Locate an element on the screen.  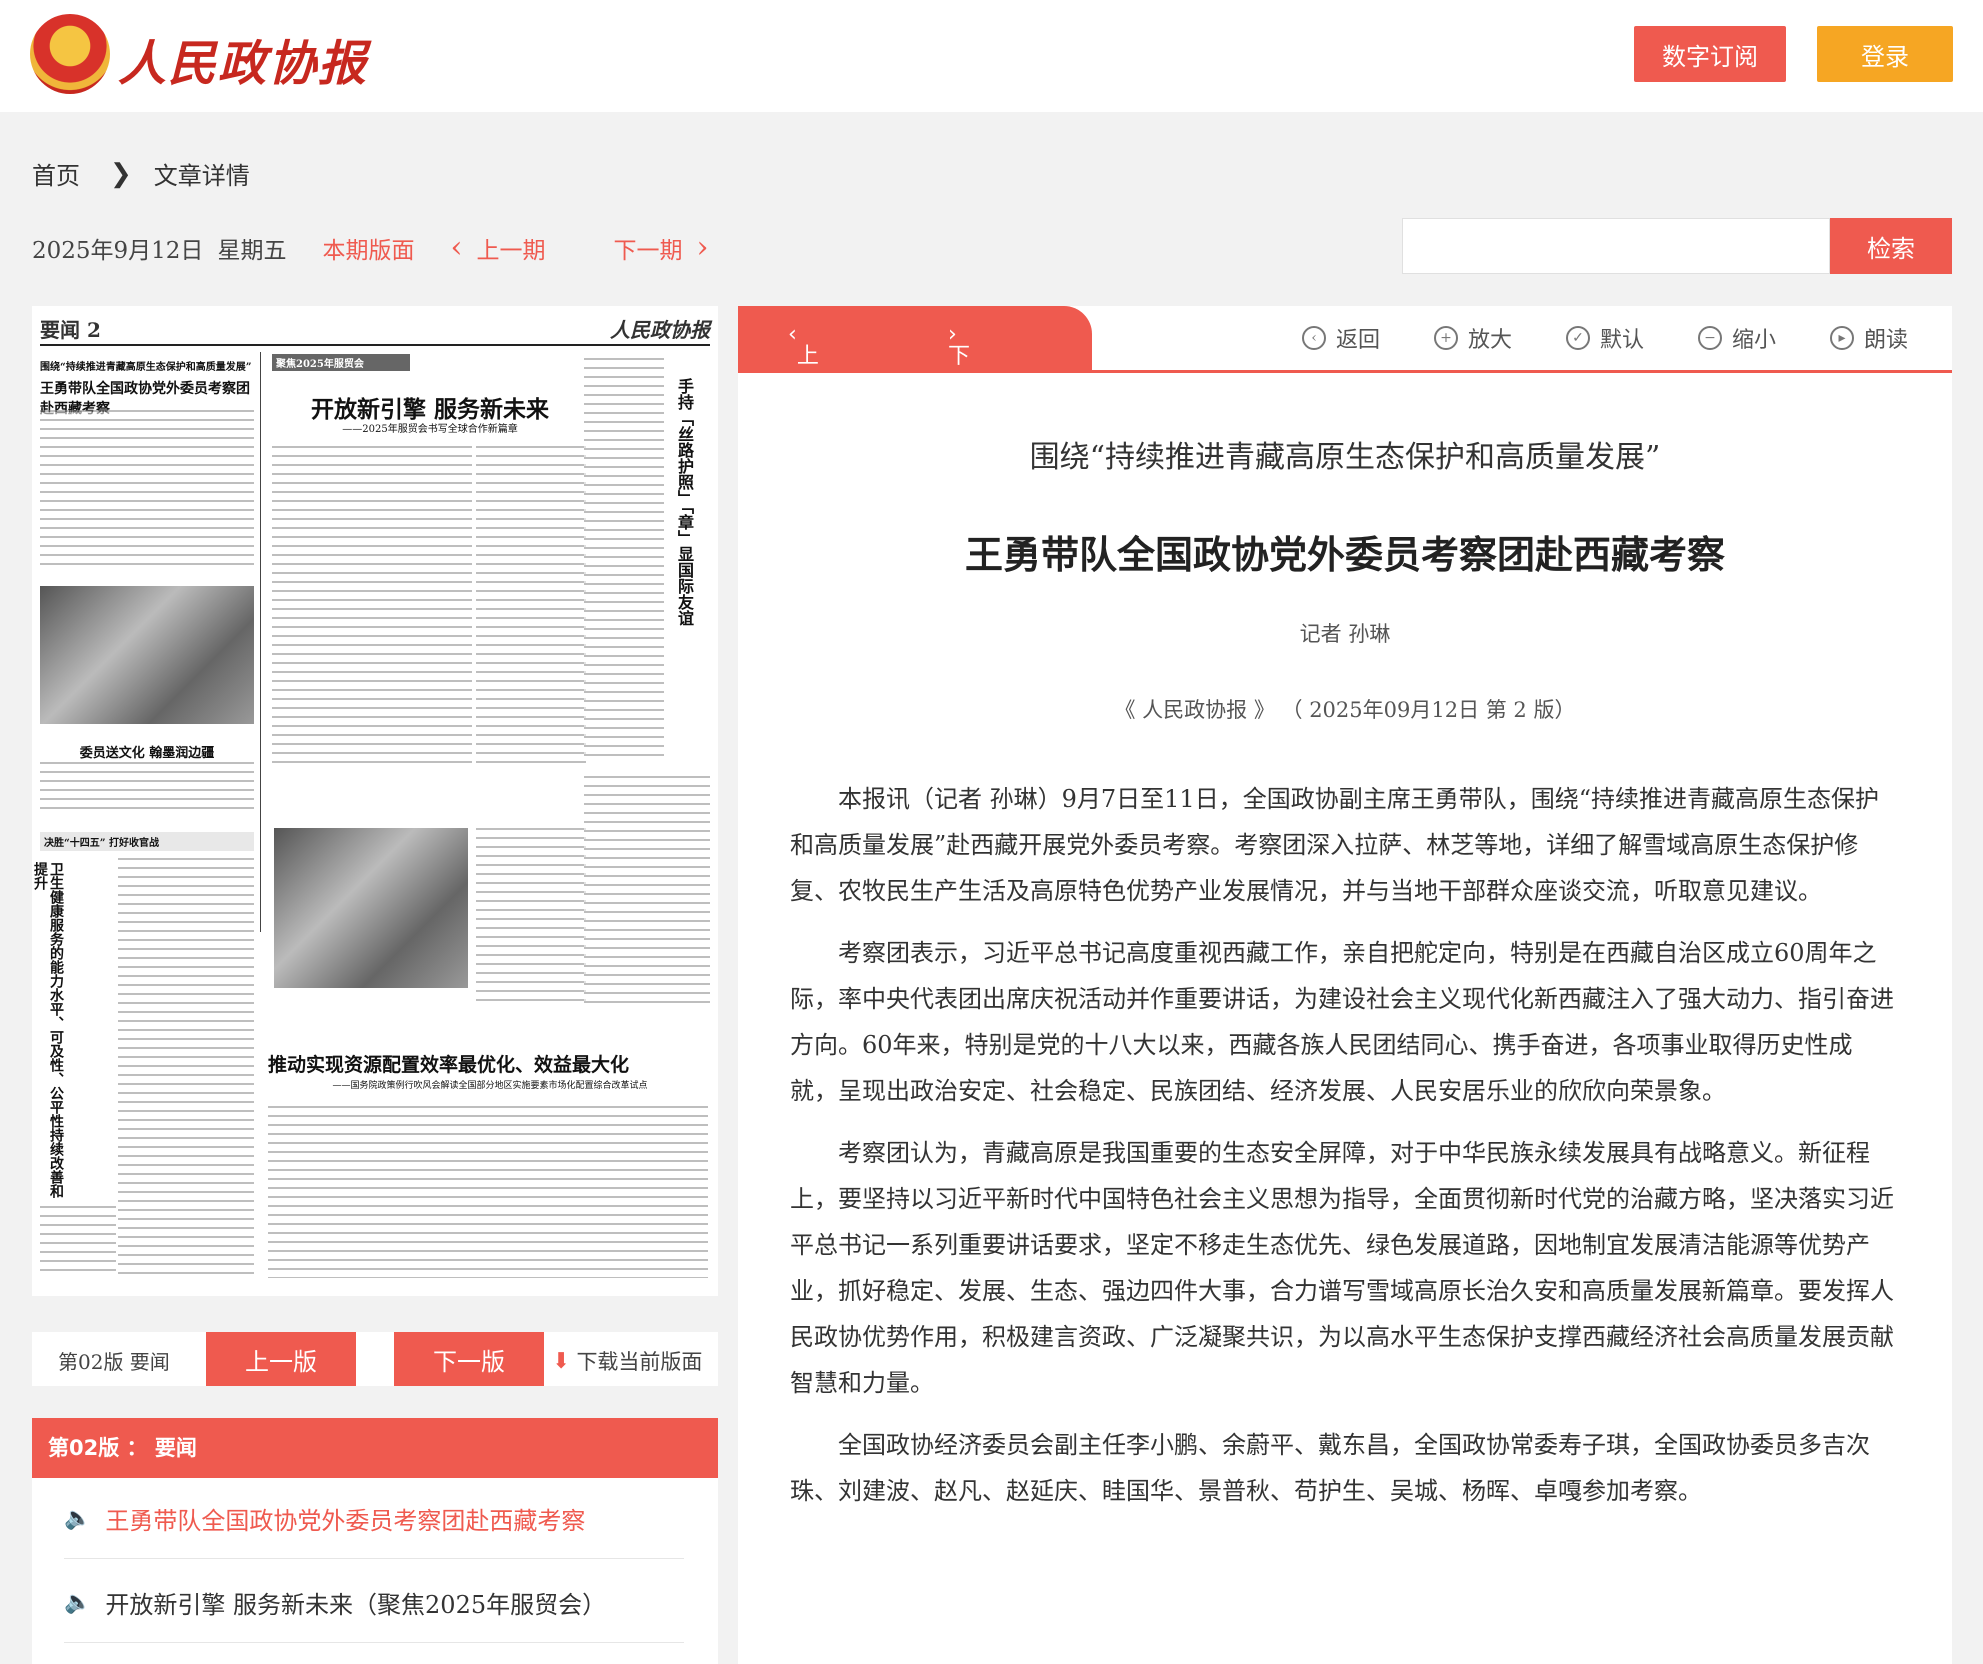
play-icon: ▸ is located at coordinates (1842, 338).